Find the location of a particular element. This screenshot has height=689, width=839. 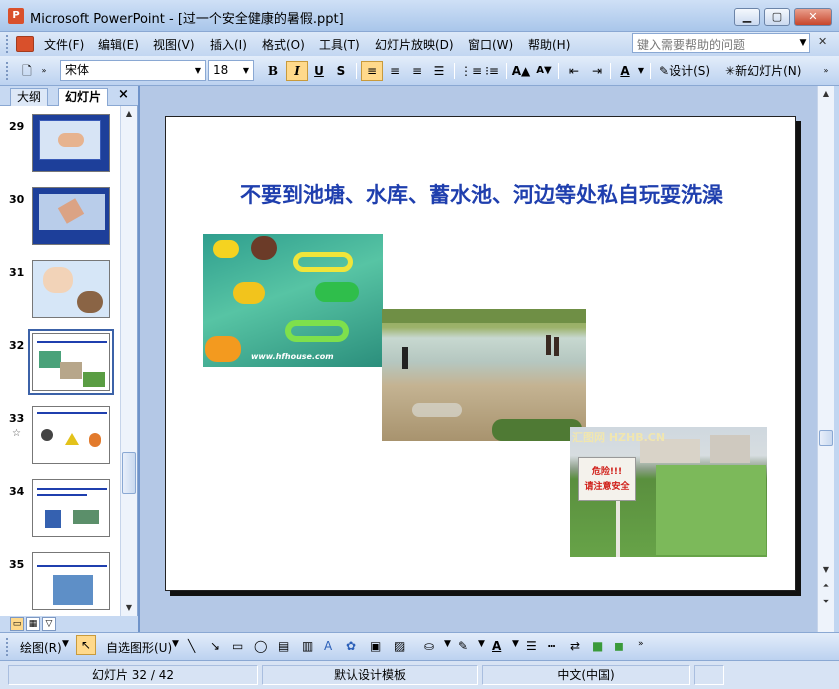

wordart-icon: A is located at coordinates (328, 646).